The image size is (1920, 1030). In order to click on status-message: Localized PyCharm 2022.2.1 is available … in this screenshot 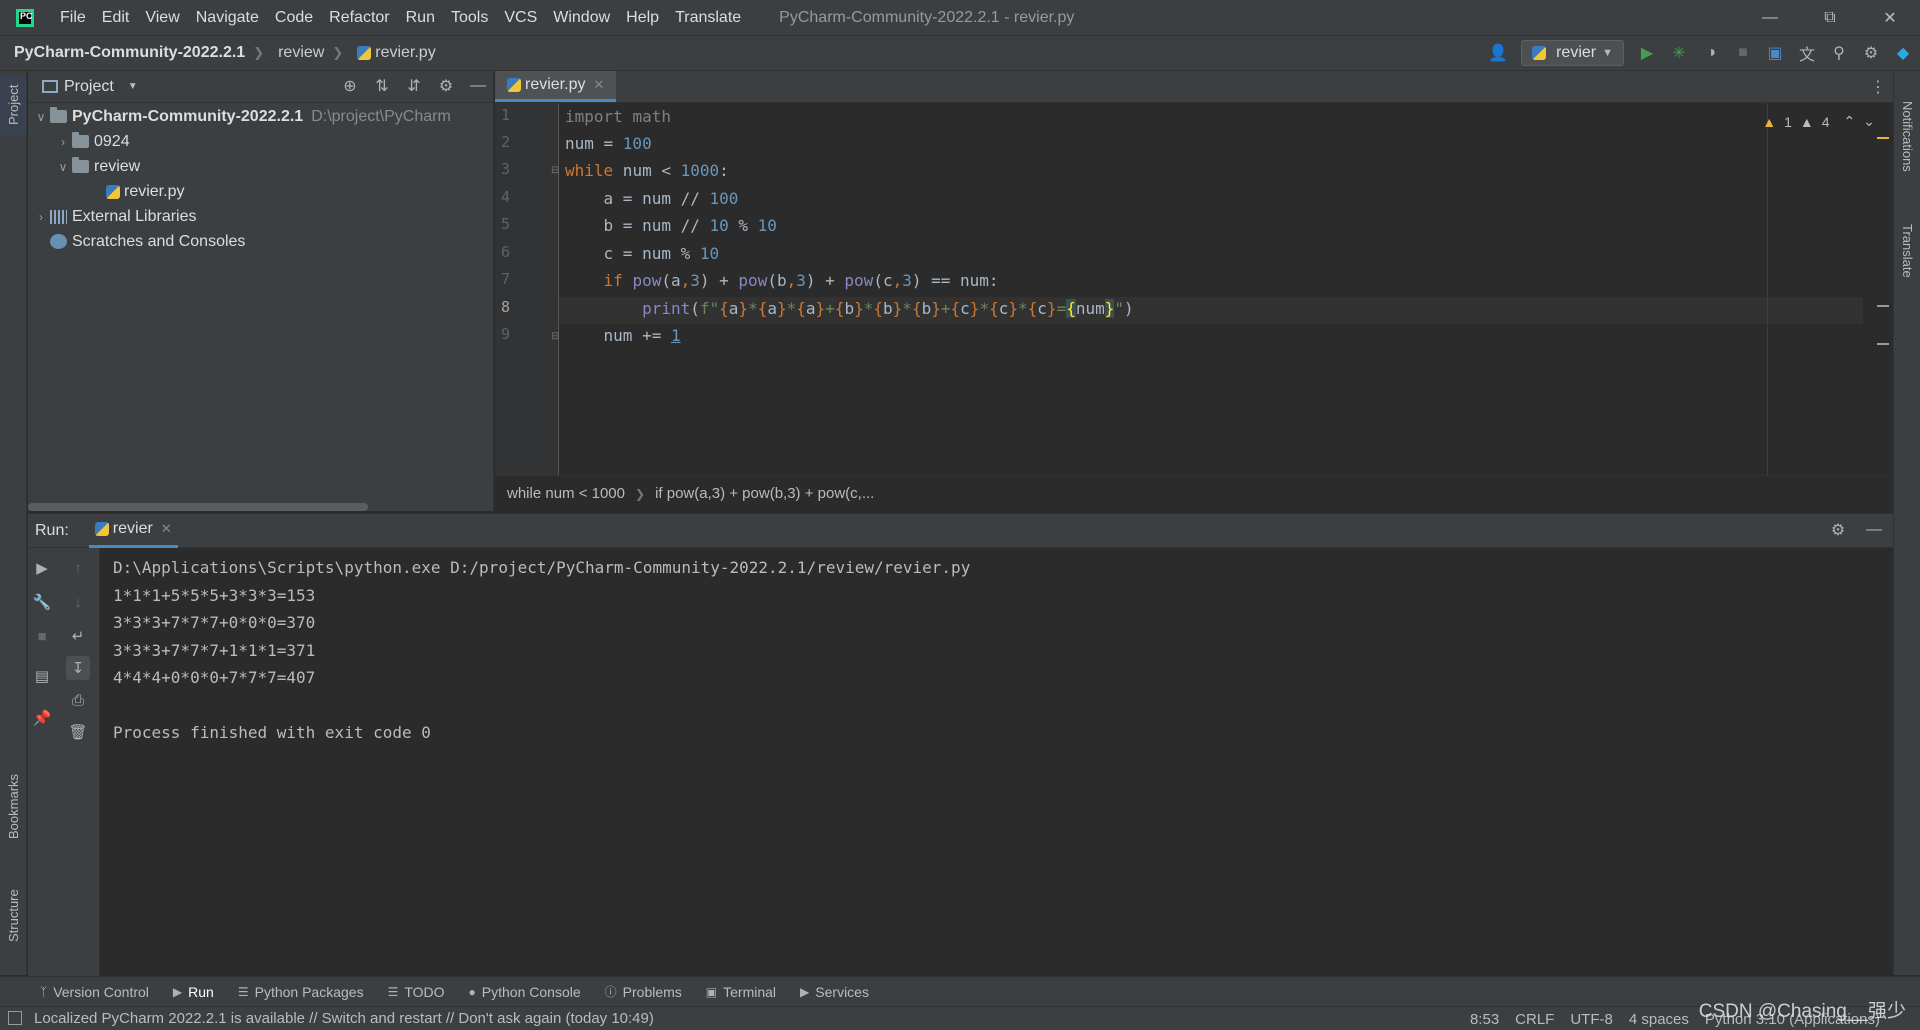, I will do `click(344, 1018)`.